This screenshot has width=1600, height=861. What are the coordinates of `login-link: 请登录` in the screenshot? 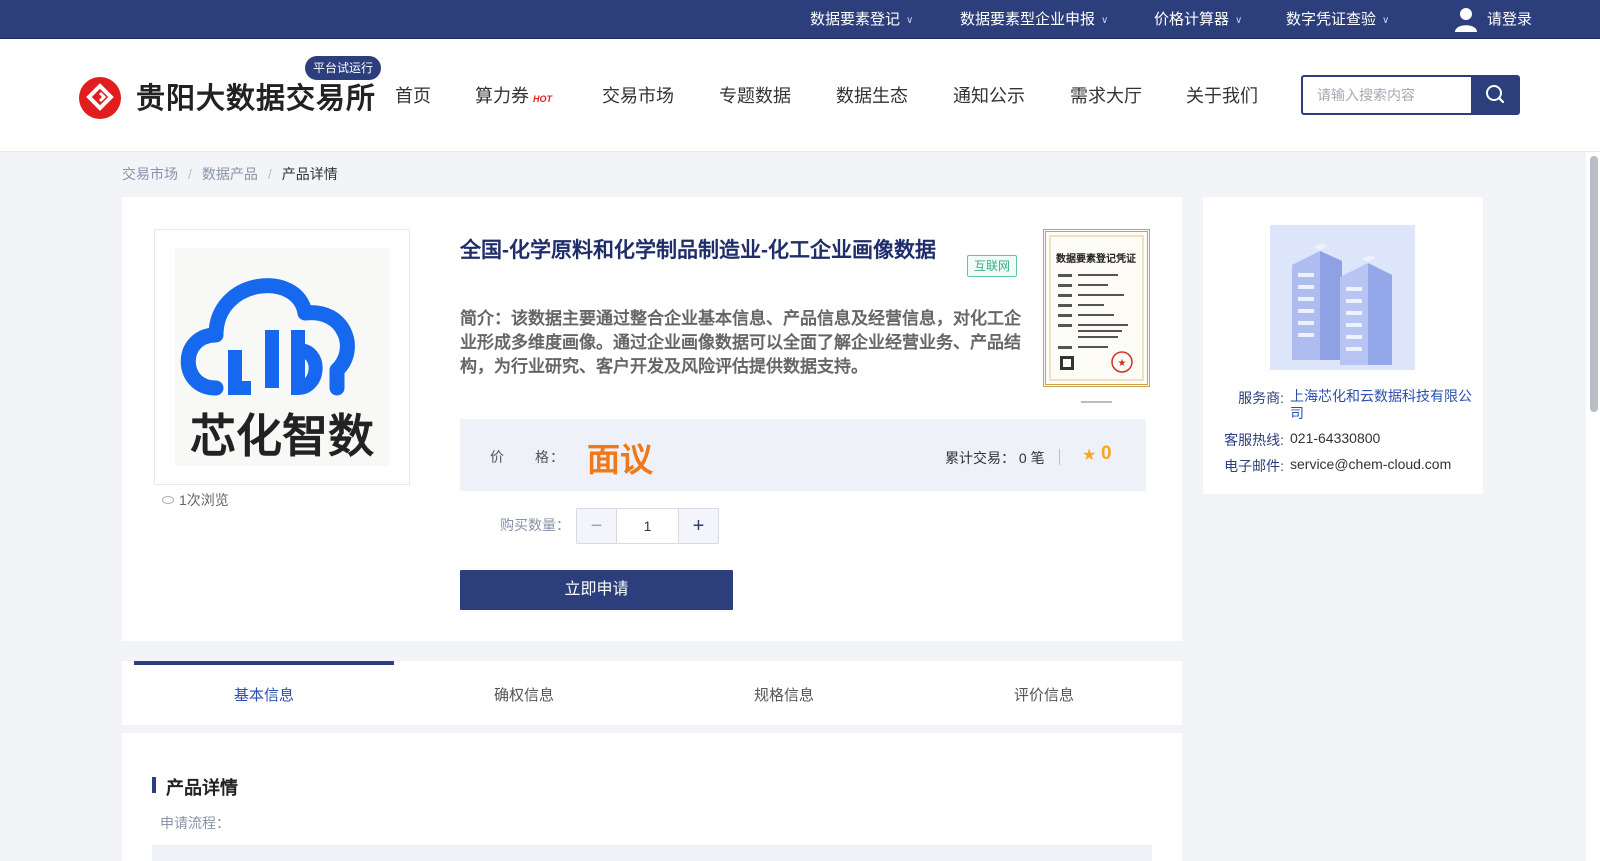 It's located at (1509, 19).